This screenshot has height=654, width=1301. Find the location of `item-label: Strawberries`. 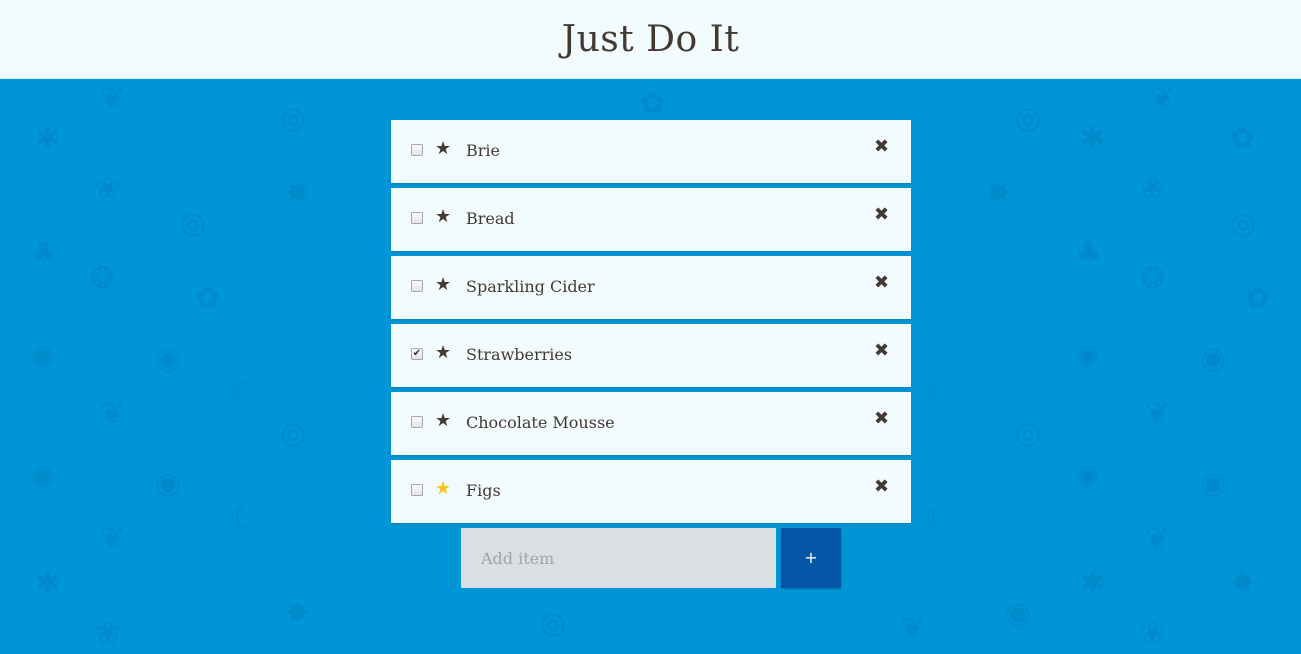

item-label: Strawberries is located at coordinates (519, 354).